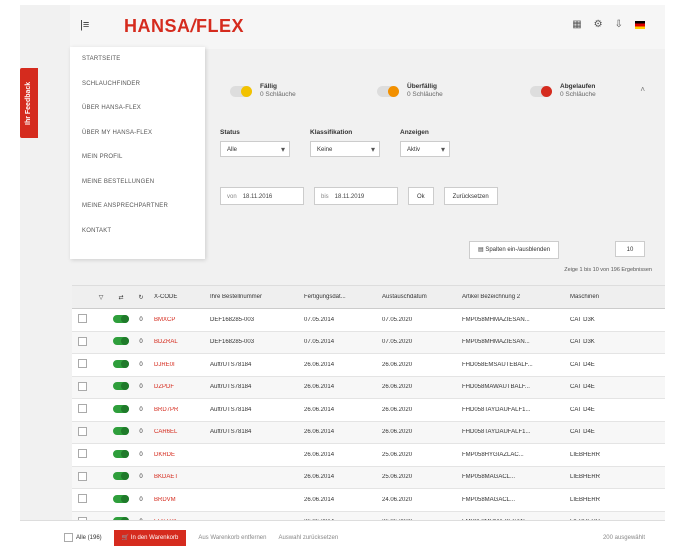  Describe the element at coordinates (141, 499) in the screenshot. I see `row-counter: 0` at that location.